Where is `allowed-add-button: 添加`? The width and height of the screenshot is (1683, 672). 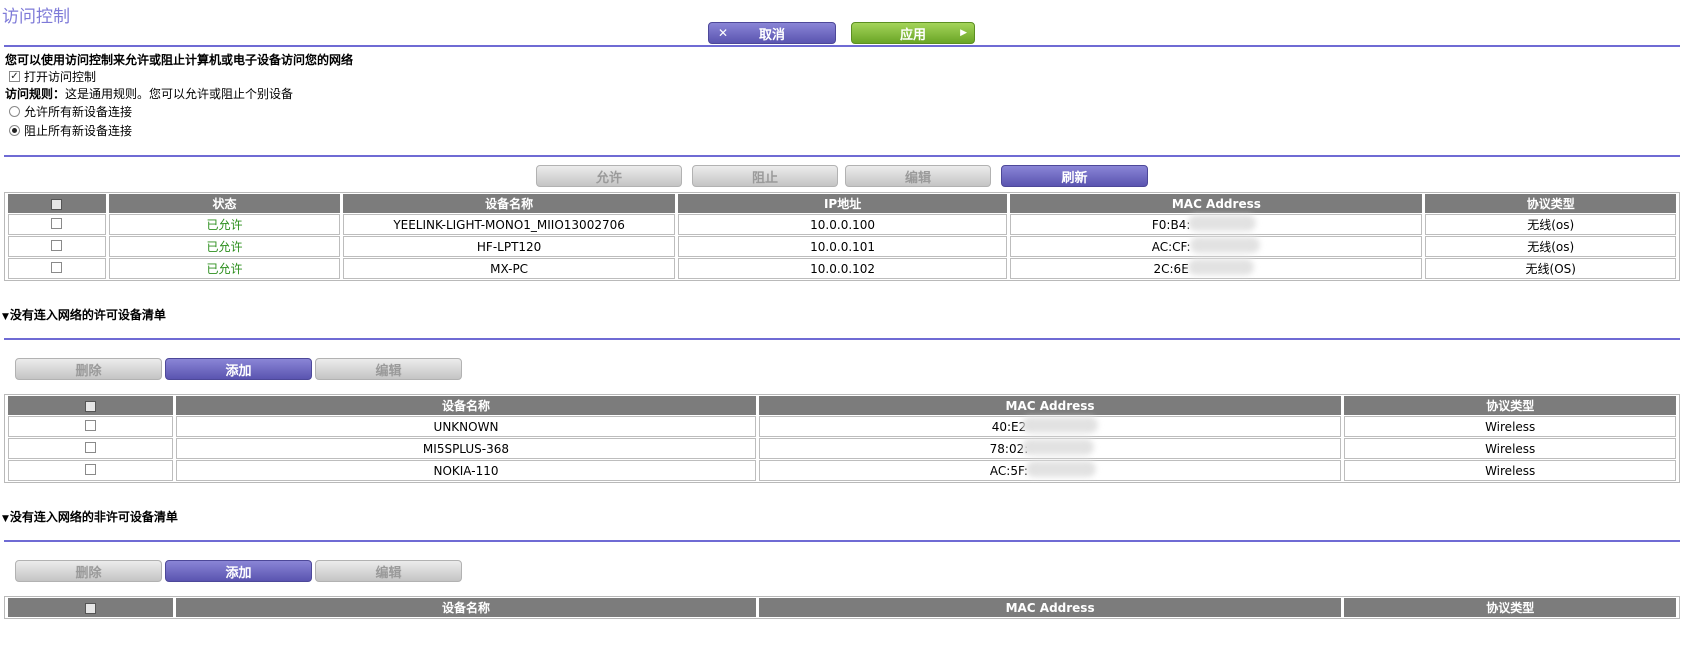
allowed-add-button: 添加 is located at coordinates (238, 369).